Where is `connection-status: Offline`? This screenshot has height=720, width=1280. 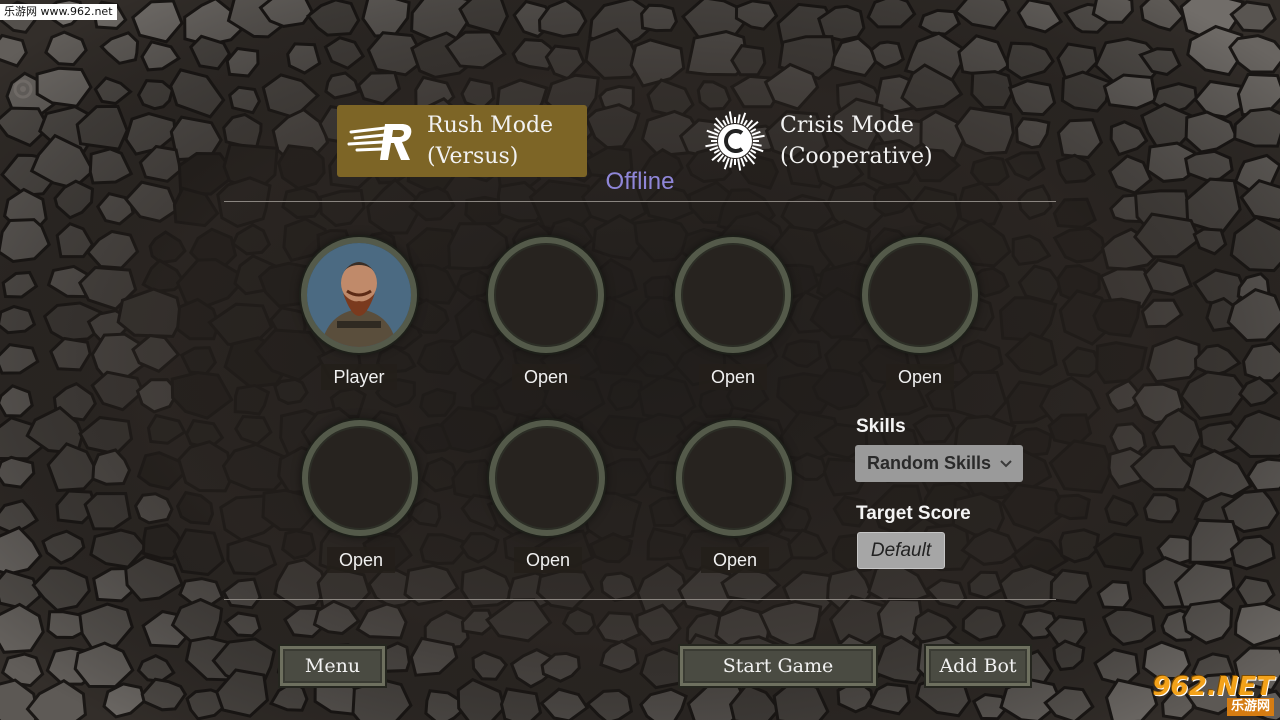 connection-status: Offline is located at coordinates (640, 181).